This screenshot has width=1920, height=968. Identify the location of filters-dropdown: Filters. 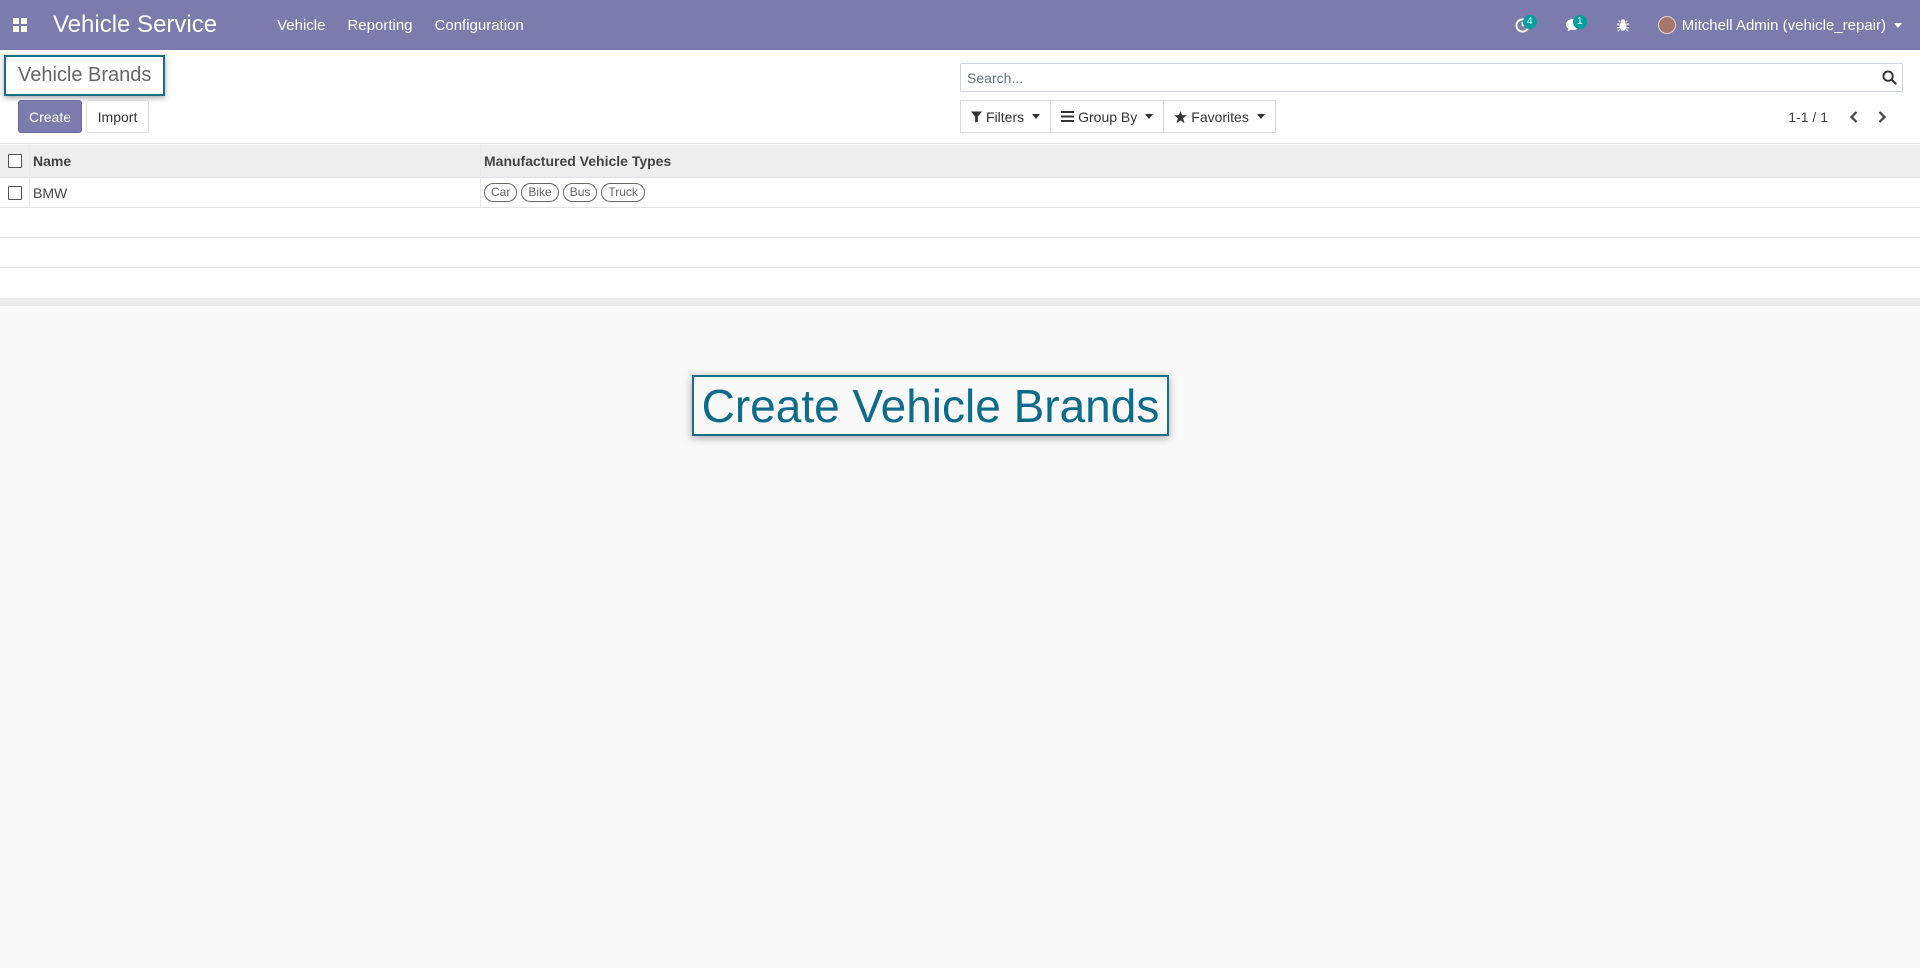
(1006, 116).